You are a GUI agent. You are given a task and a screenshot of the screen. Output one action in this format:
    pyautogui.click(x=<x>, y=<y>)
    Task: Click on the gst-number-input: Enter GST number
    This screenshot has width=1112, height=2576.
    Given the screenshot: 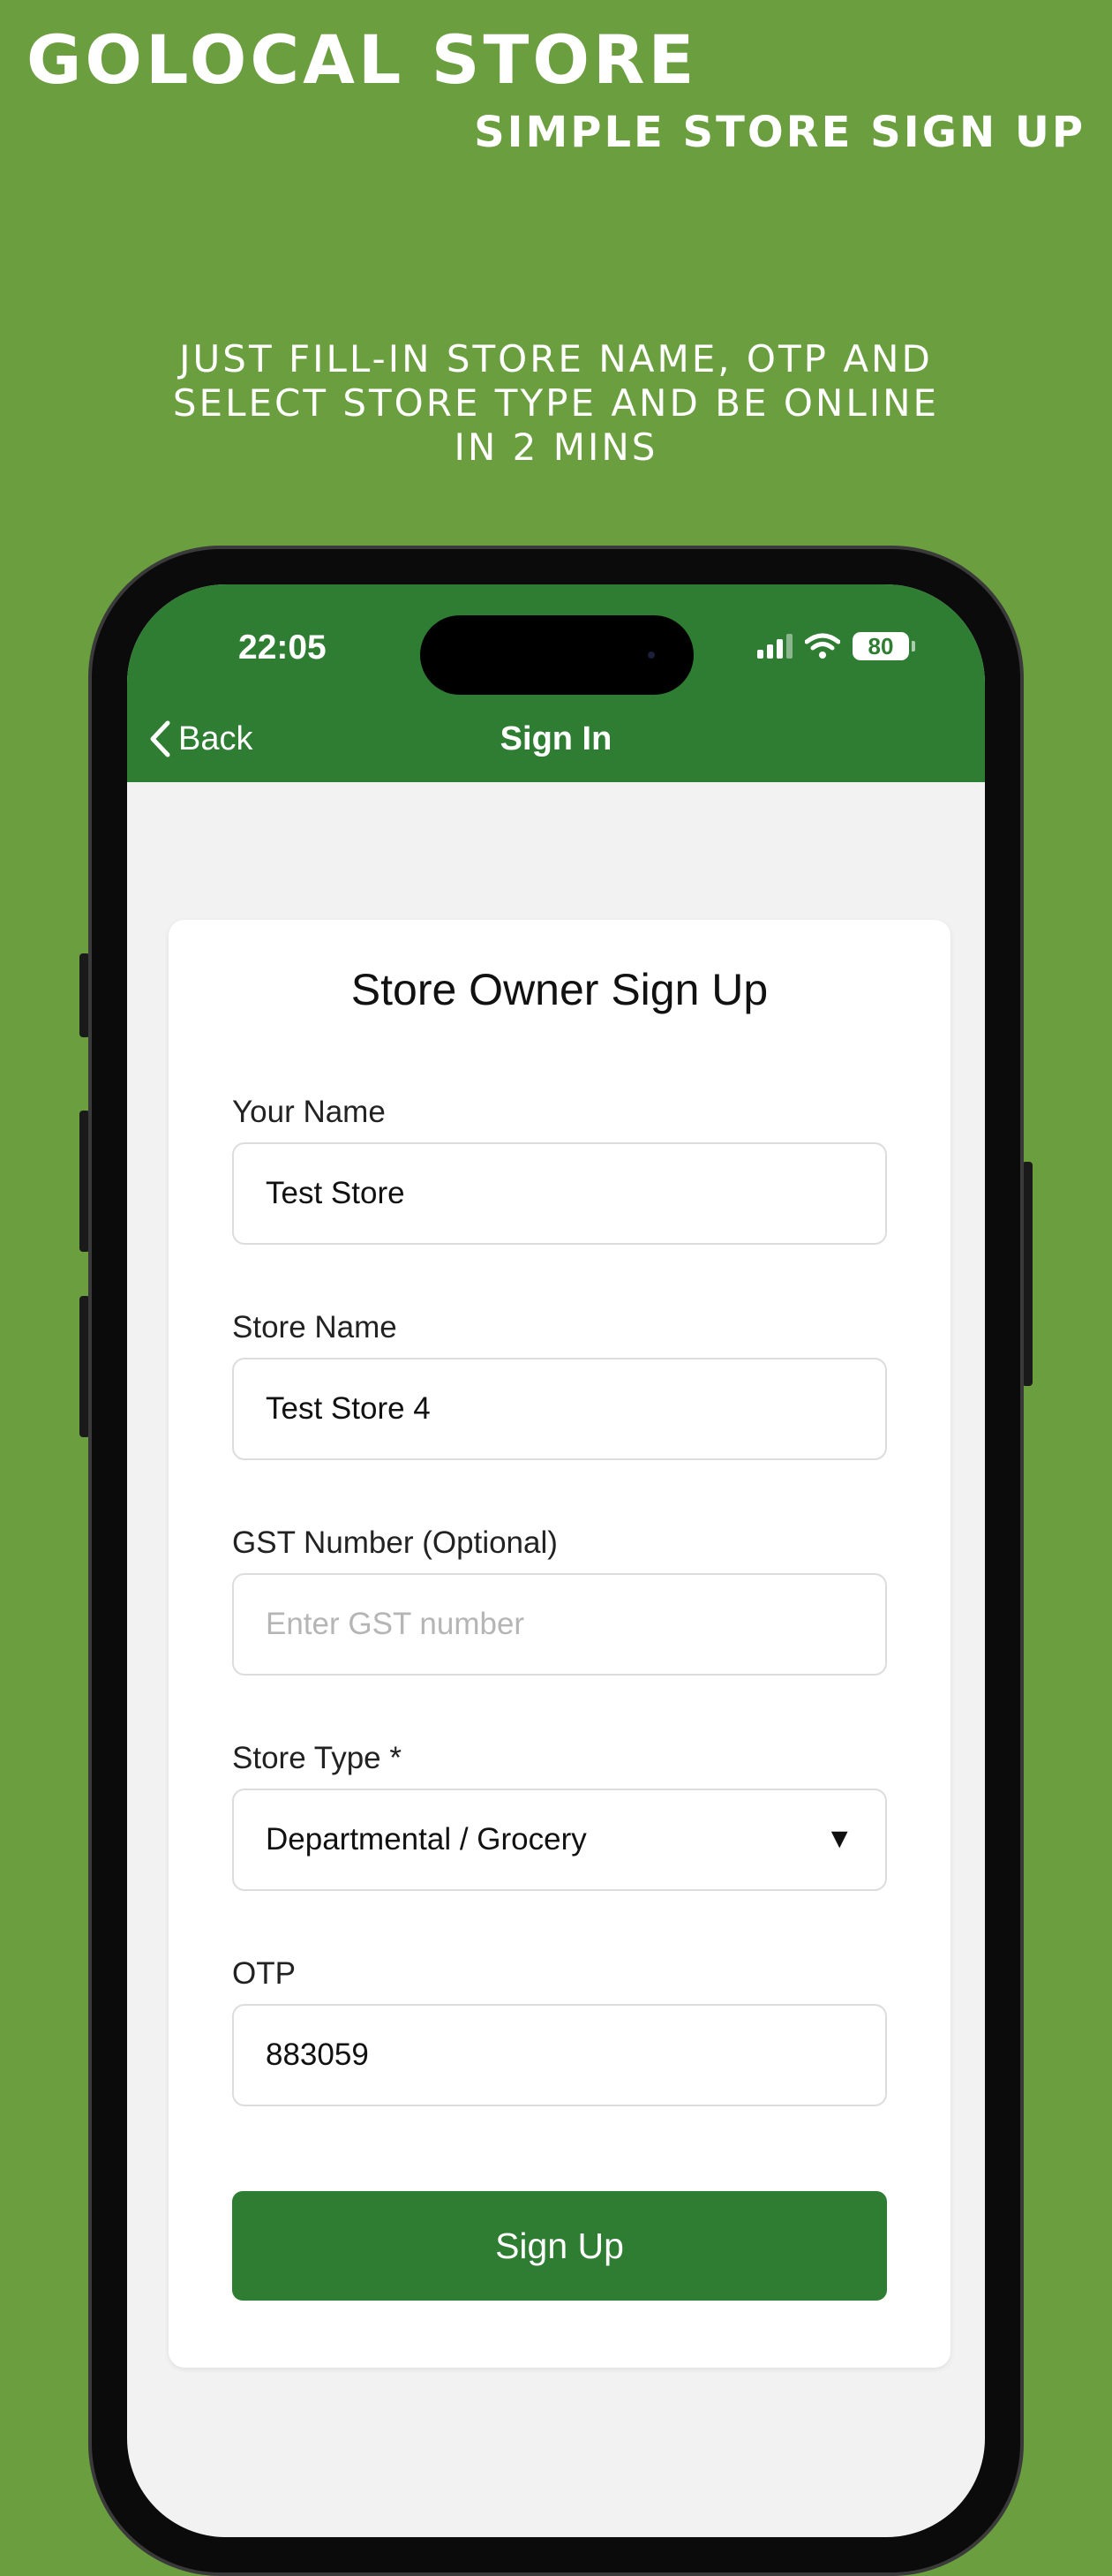 What is the action you would take?
    pyautogui.click(x=559, y=1625)
    